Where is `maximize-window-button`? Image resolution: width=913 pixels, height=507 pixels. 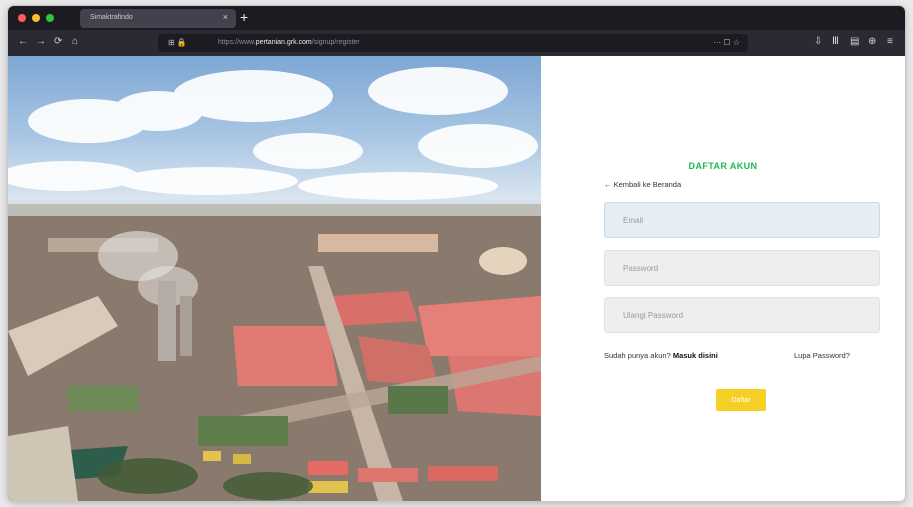
maximize-window-button is located at coordinates (50, 18).